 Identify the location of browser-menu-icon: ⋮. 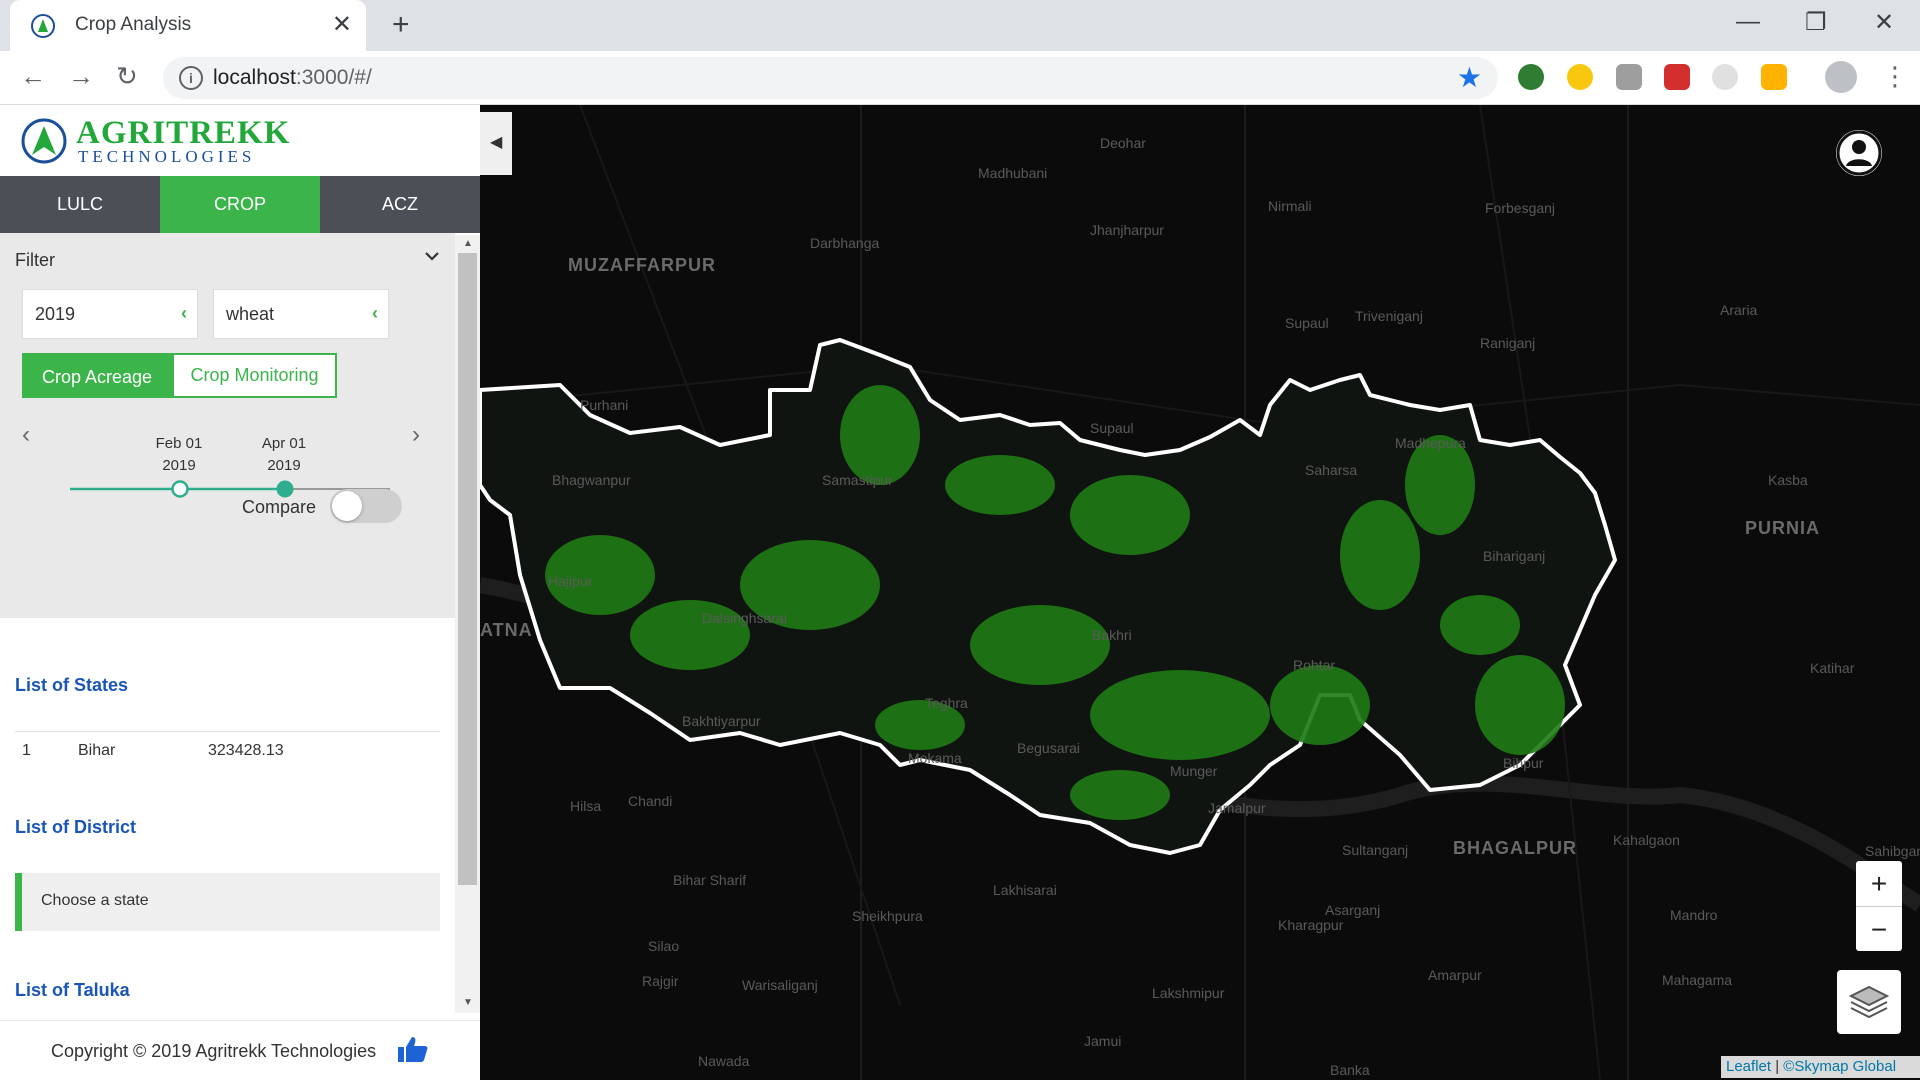
(1895, 76).